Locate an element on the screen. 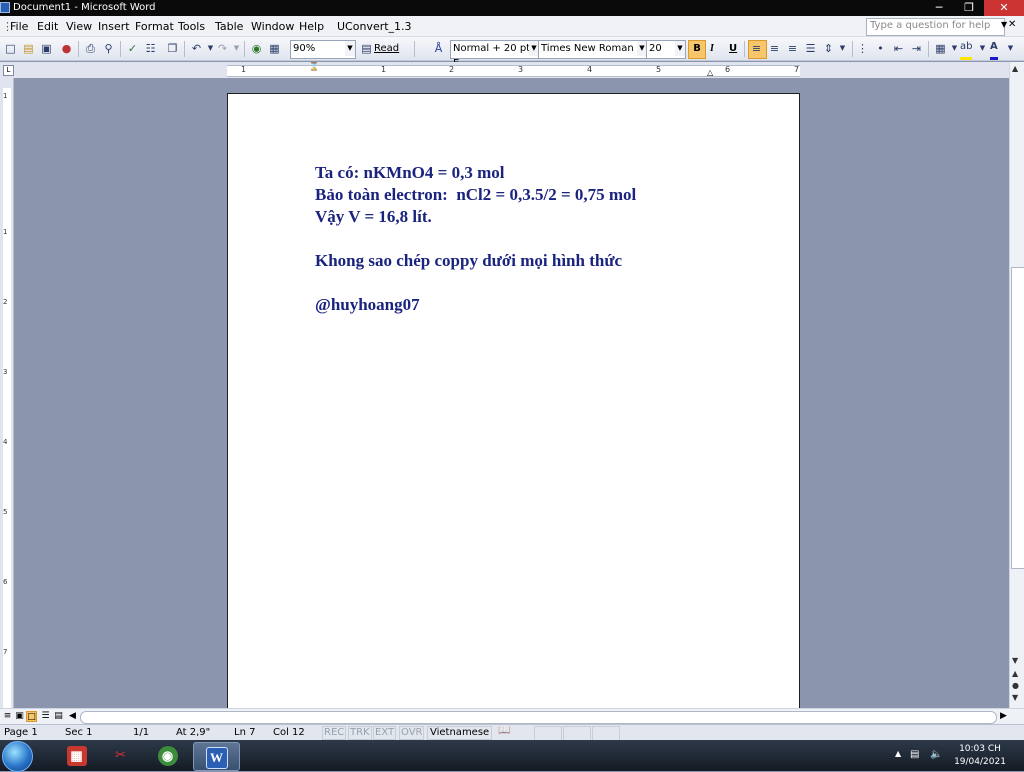 The image size is (1024, 772). status-language: Vietnamese is located at coordinates (460, 733).